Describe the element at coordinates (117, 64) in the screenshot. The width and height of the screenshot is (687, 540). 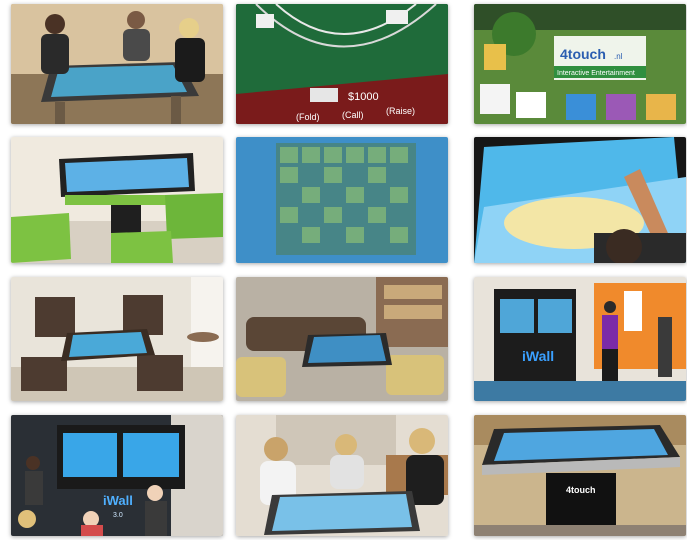
I see `family-touch-table-photo` at that location.